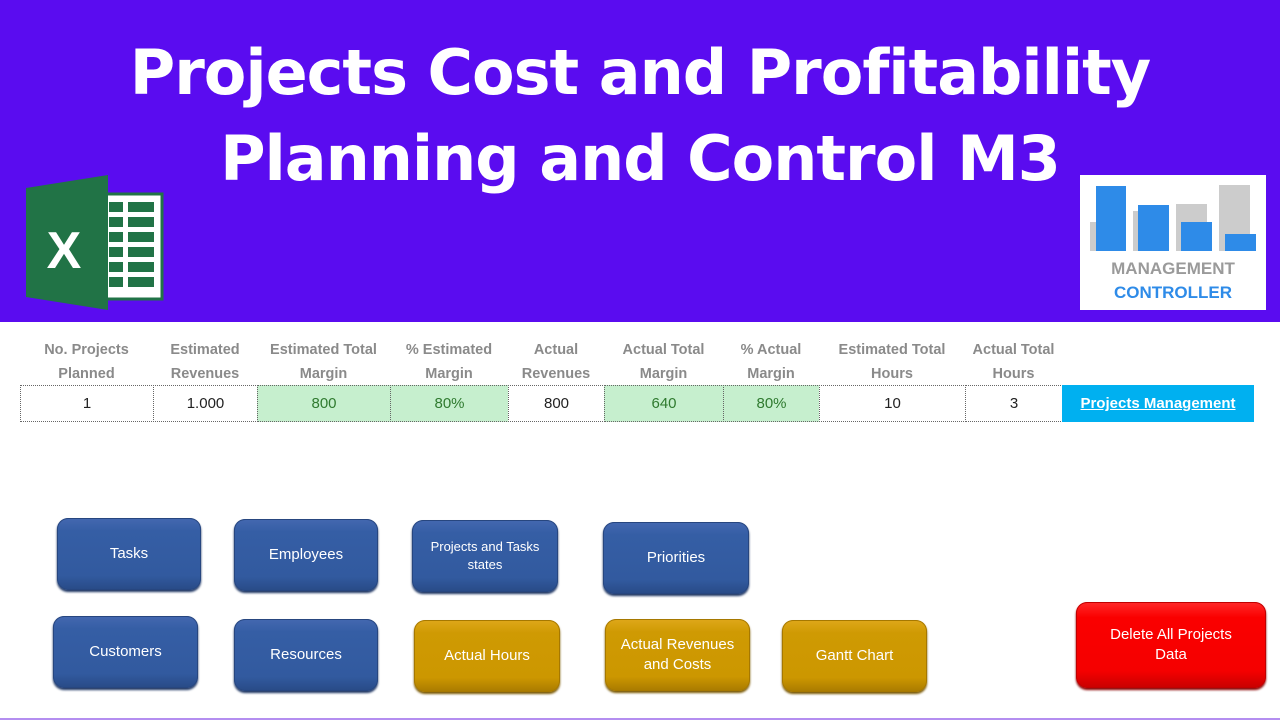  Describe the element at coordinates (1171, 645) in the screenshot. I see `delete-all-projects-data-button: Delete All Projects Data` at that location.